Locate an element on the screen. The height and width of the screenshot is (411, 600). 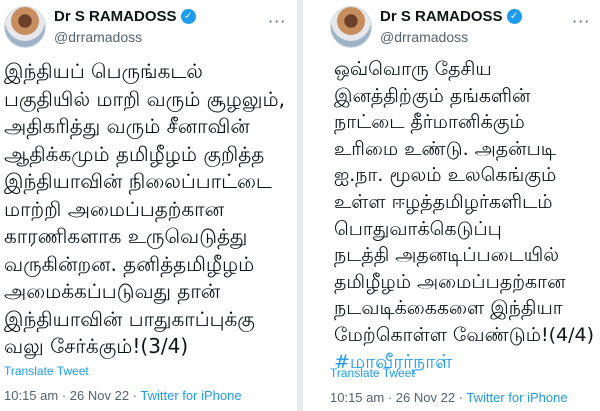
tweet-text-line: இந்தியாவின் நிலைப்பாட்டை is located at coordinates (138, 181).